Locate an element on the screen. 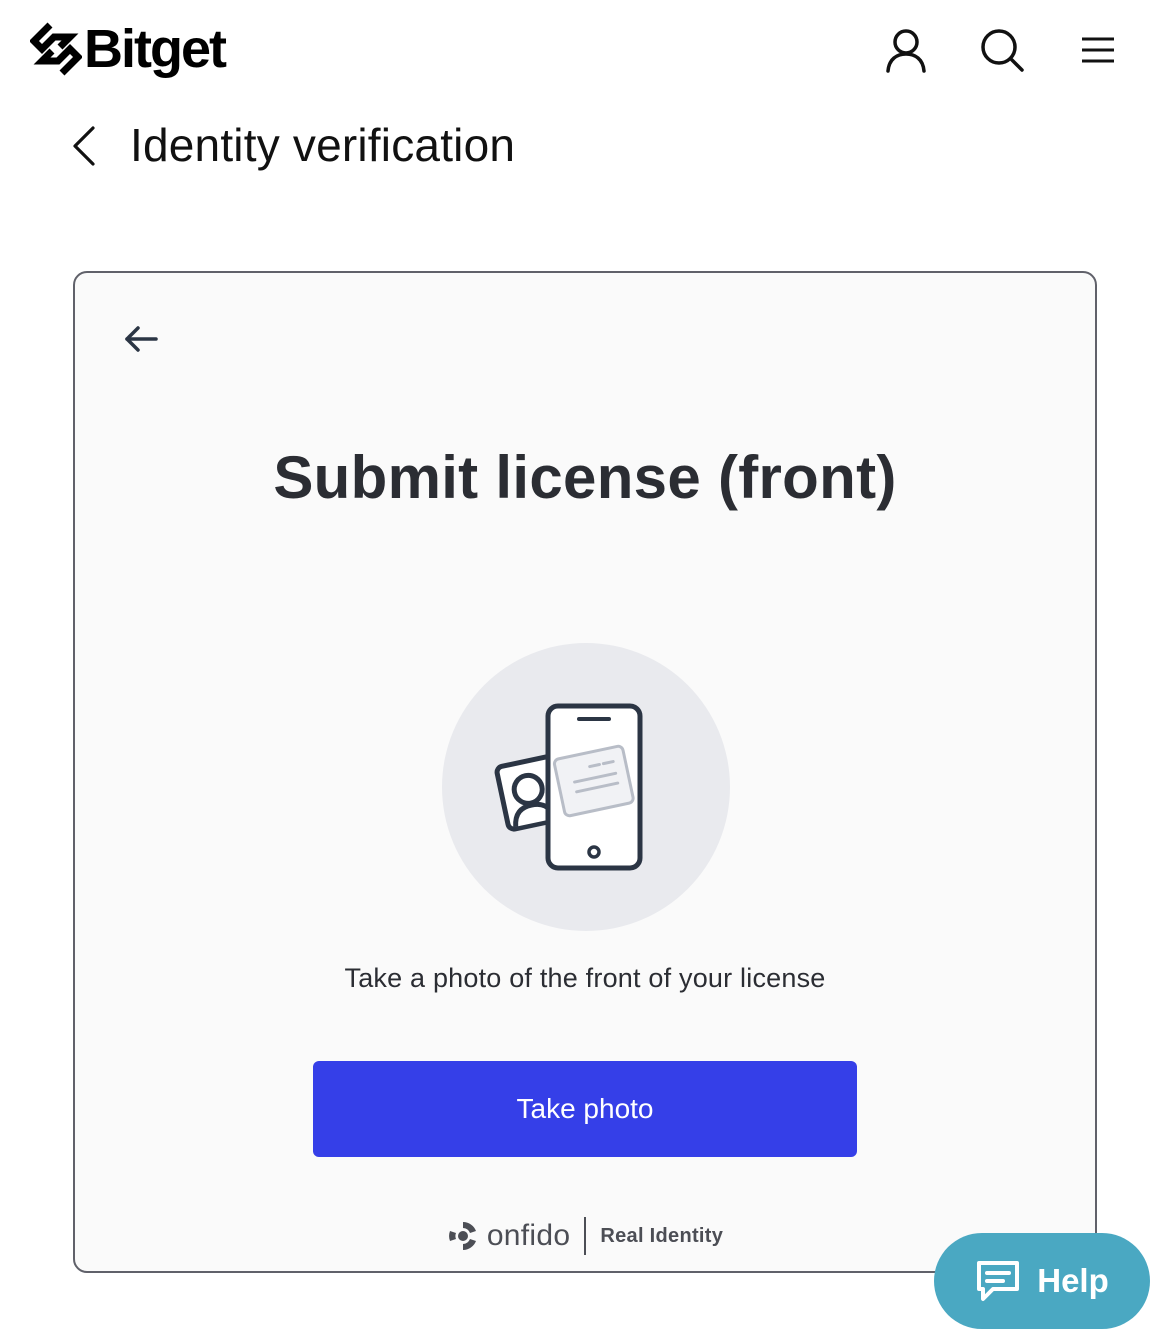 This screenshot has width=1170, height=1337. onfido-logo: onfido is located at coordinates (509, 1236).